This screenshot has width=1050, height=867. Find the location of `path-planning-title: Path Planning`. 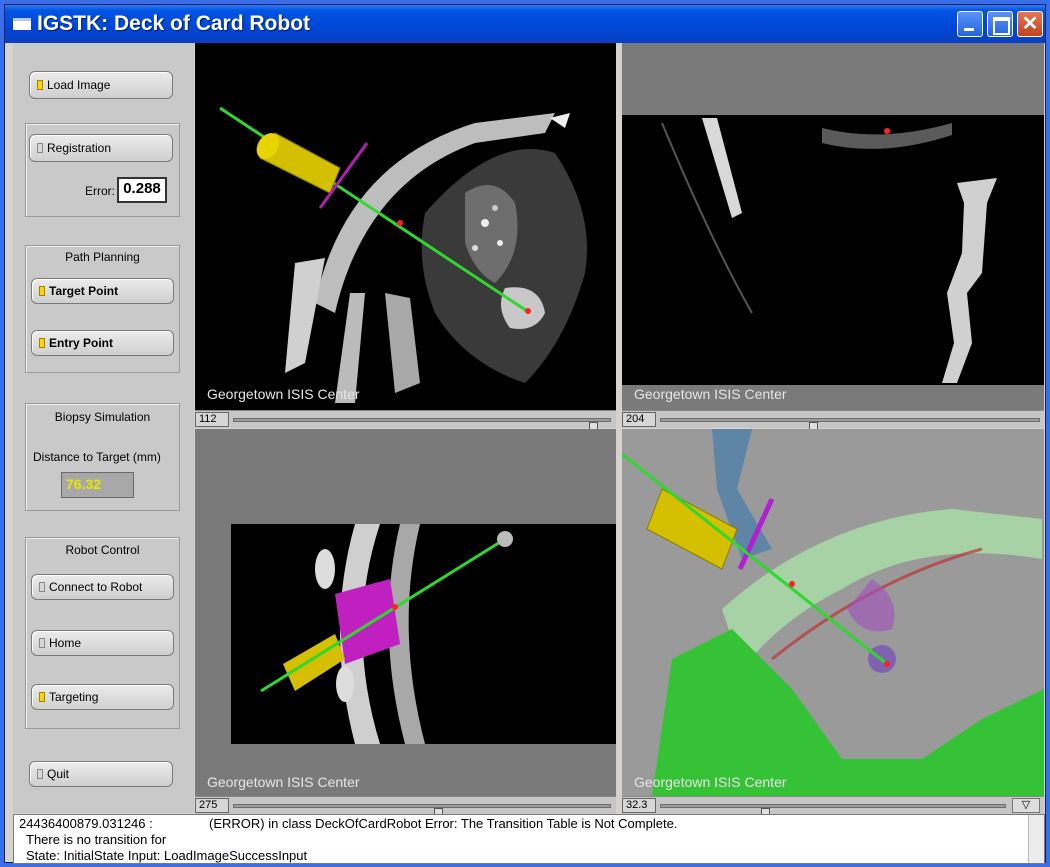

path-planning-title: Path Planning is located at coordinates (102, 257).